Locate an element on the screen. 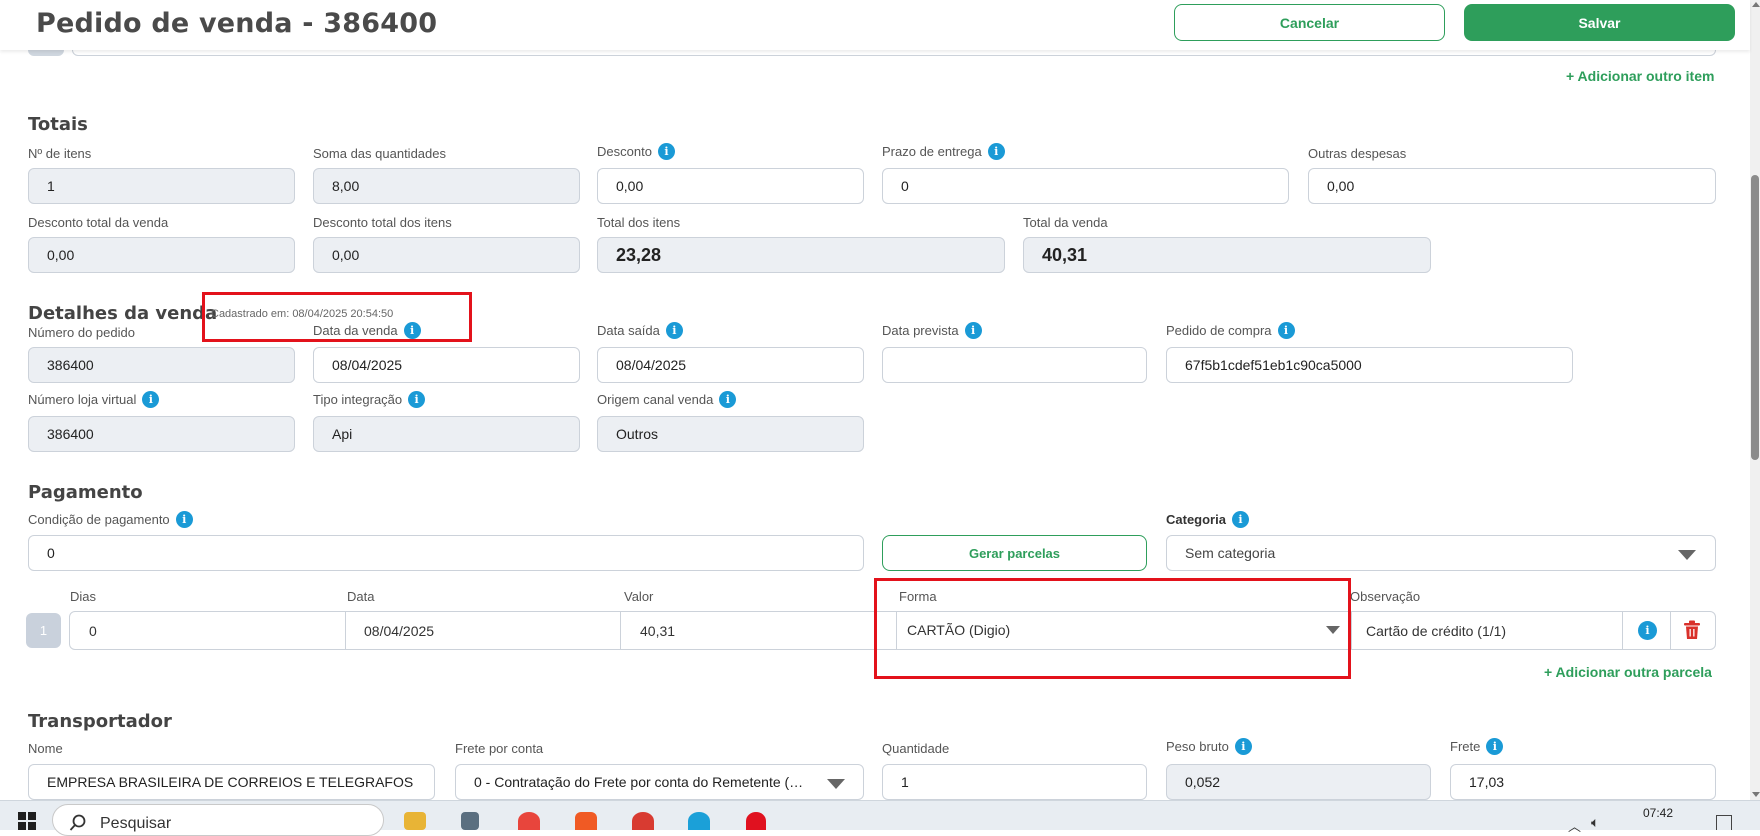 This screenshot has height=836, width=1760. opera-icon is located at coordinates (756, 821).